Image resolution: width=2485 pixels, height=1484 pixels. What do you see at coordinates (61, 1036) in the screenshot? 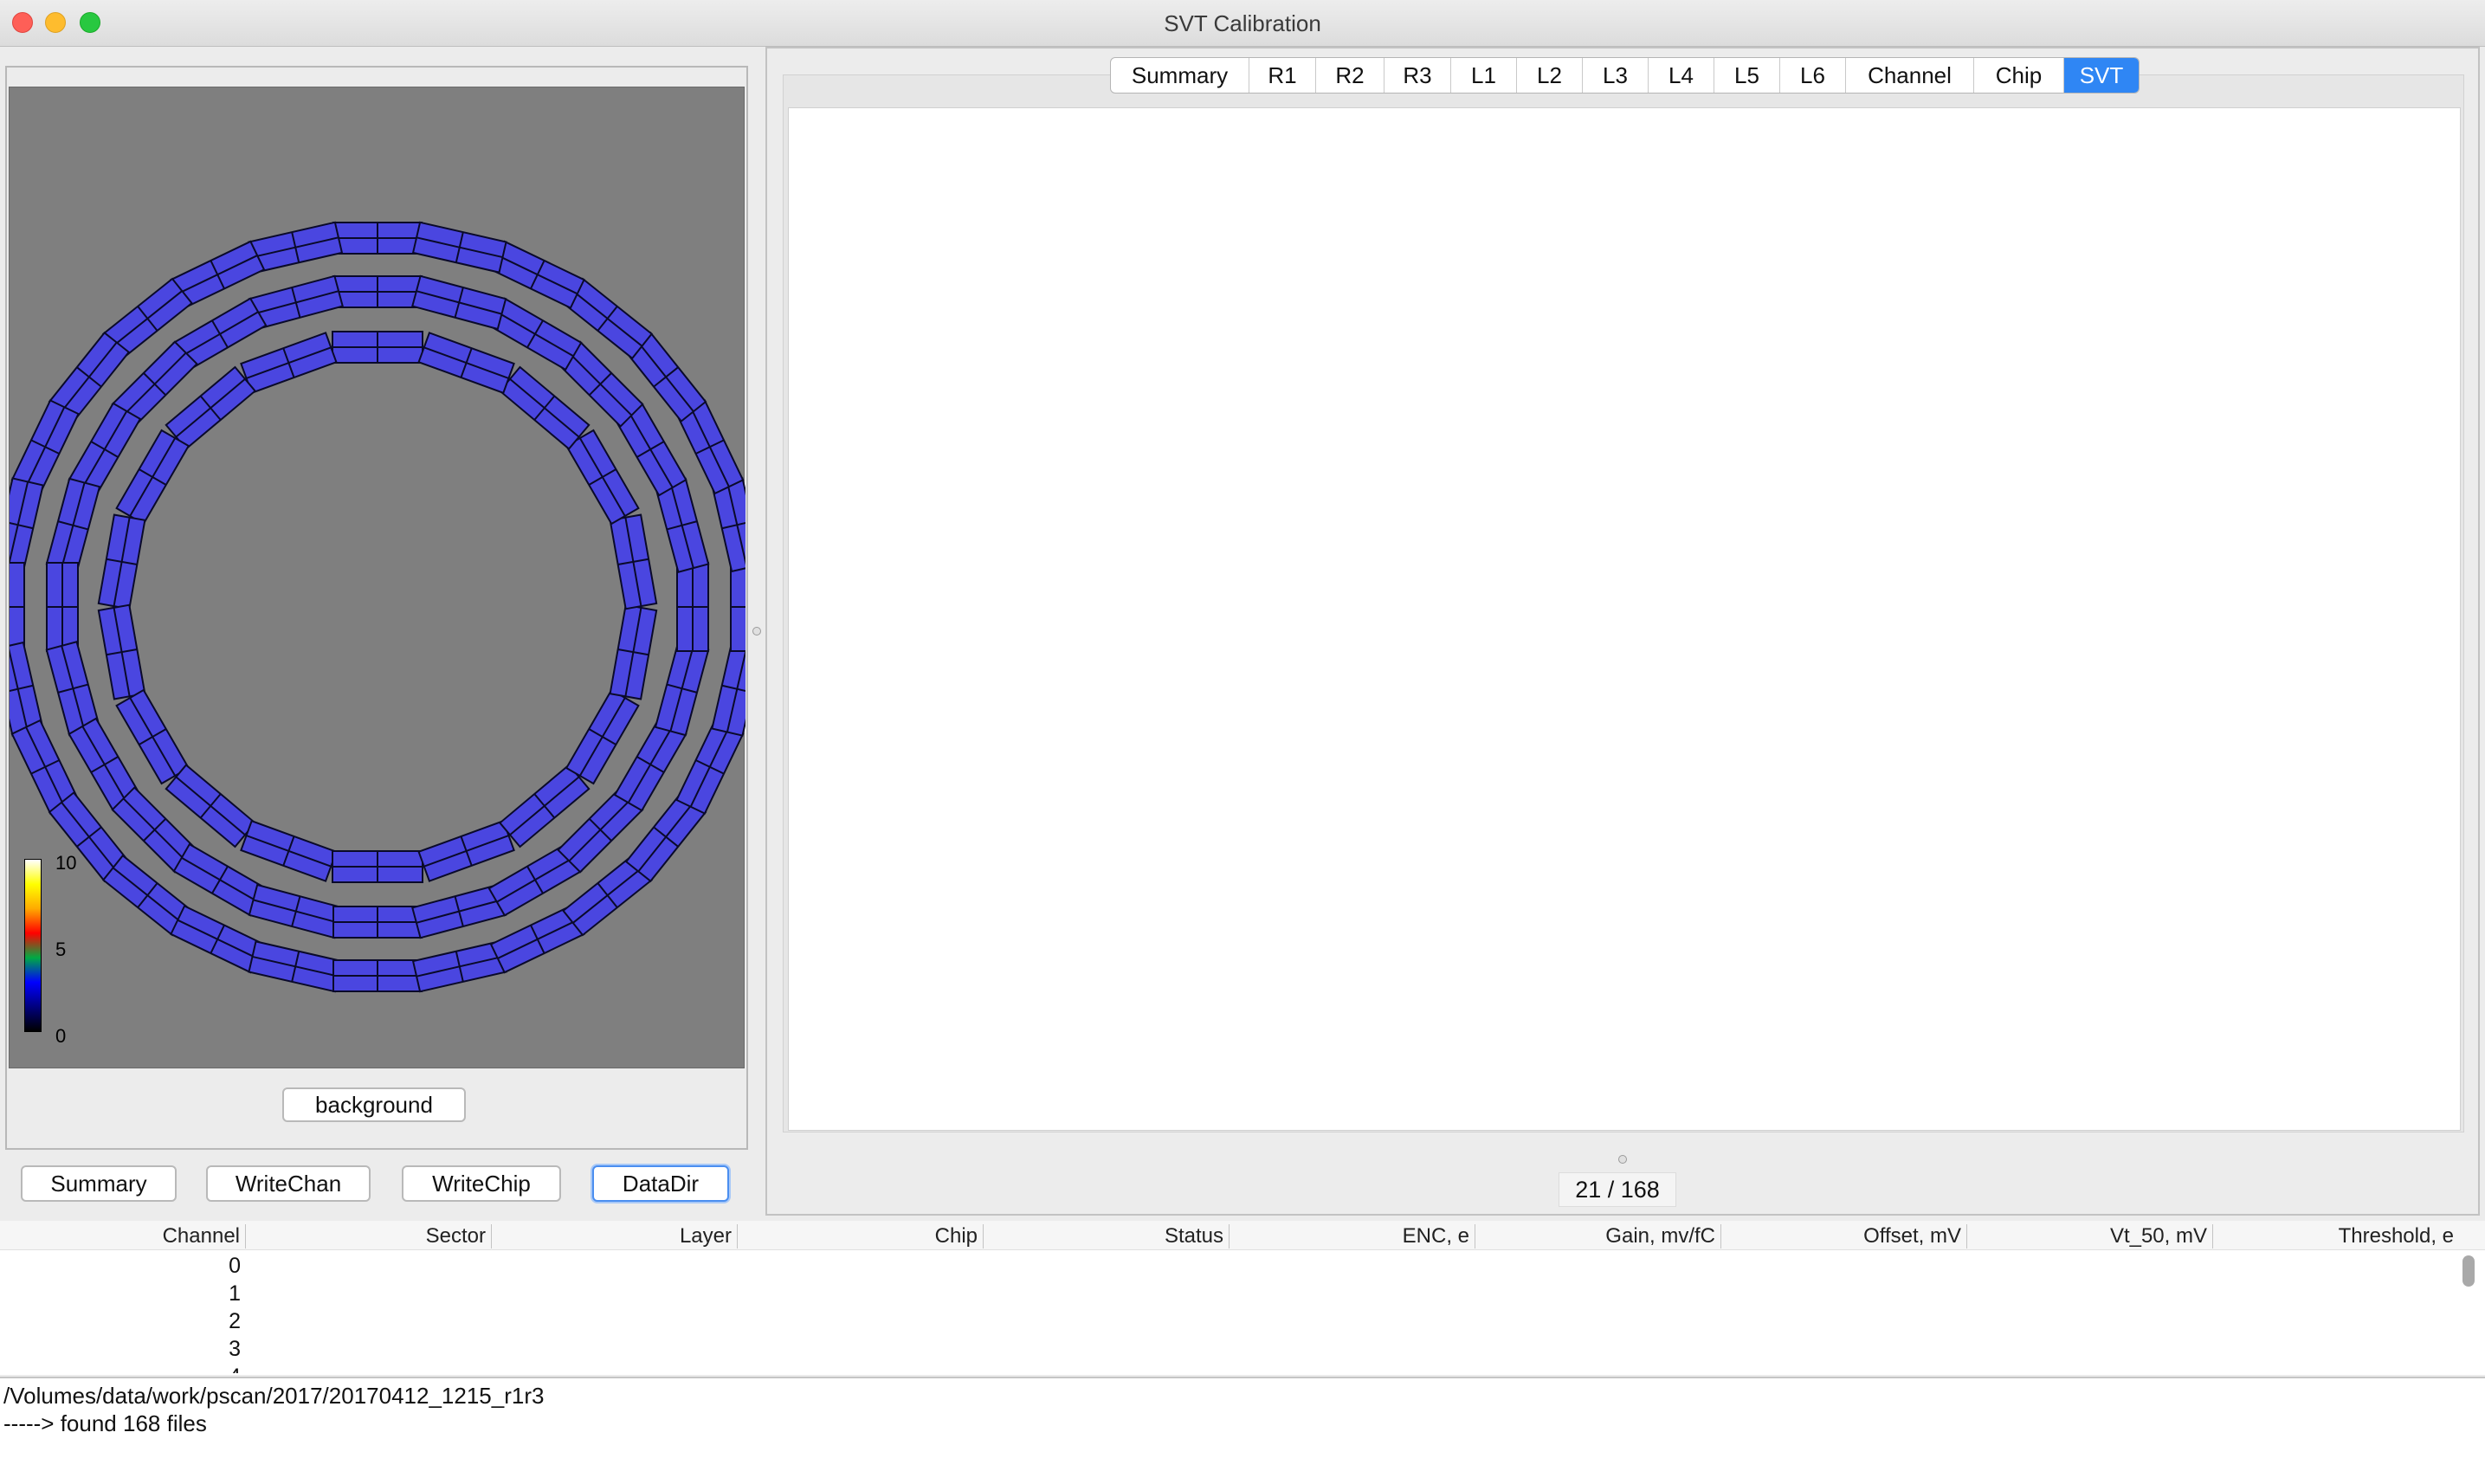
I see `color-scale-min: 0` at bounding box center [61, 1036].